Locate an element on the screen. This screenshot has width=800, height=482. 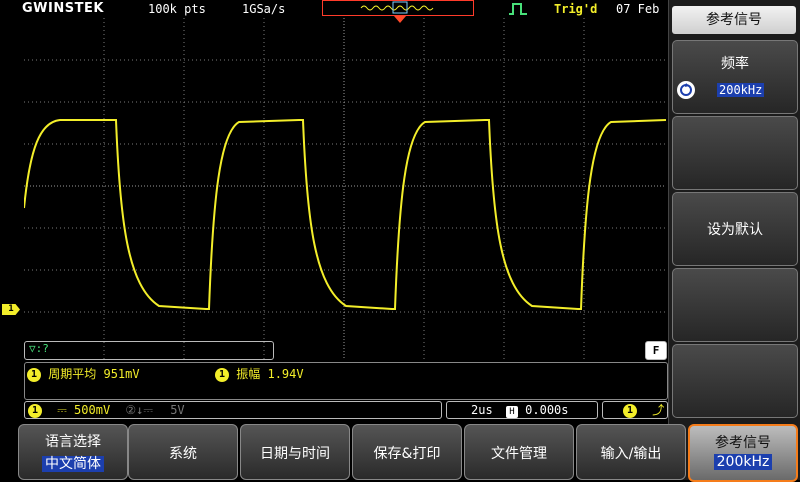
set-default-button: 设为默认 is located at coordinates (735, 229).